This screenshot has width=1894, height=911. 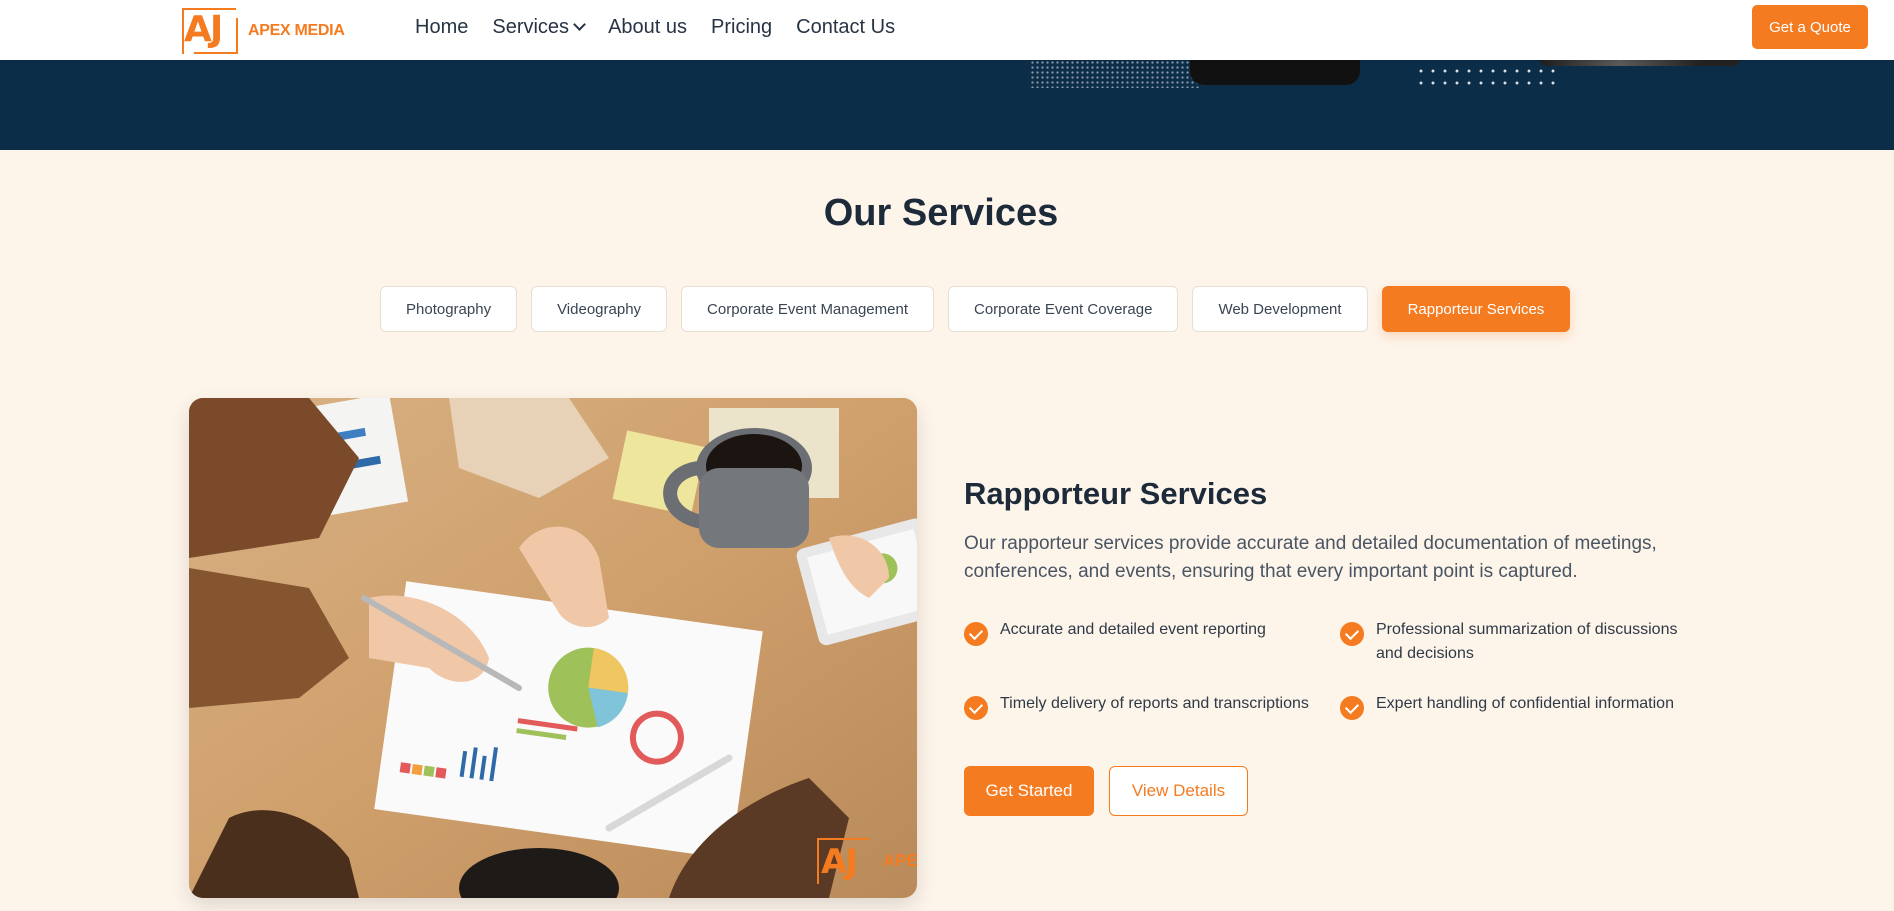 I want to click on get-started-button: Get Started, so click(x=1029, y=791).